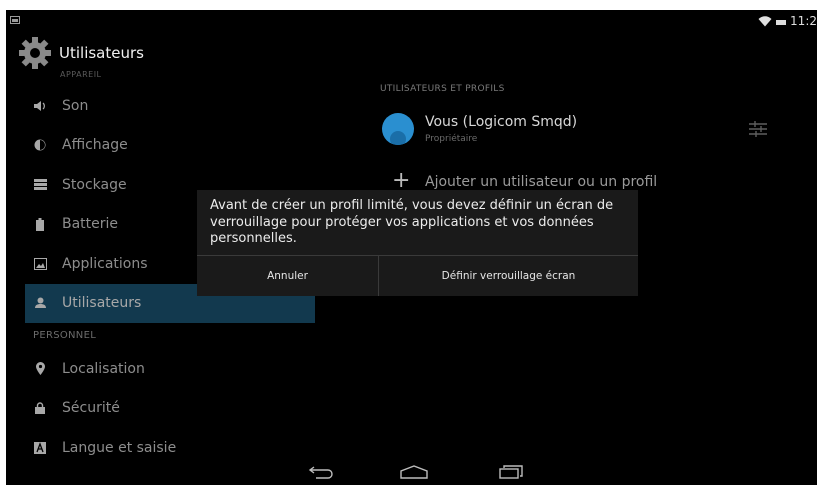  Describe the element at coordinates (451, 139) in the screenshot. I see `owner-user-role: Propriétaire` at that location.